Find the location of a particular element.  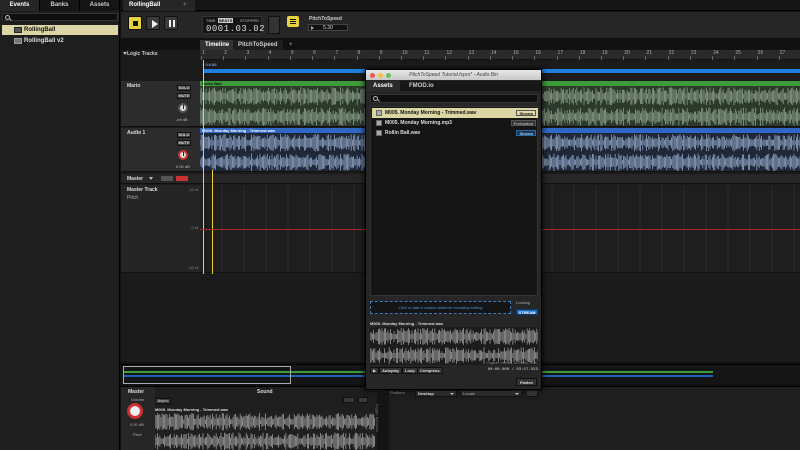

time-mode-label: TIME is located at coordinates (211, 20).